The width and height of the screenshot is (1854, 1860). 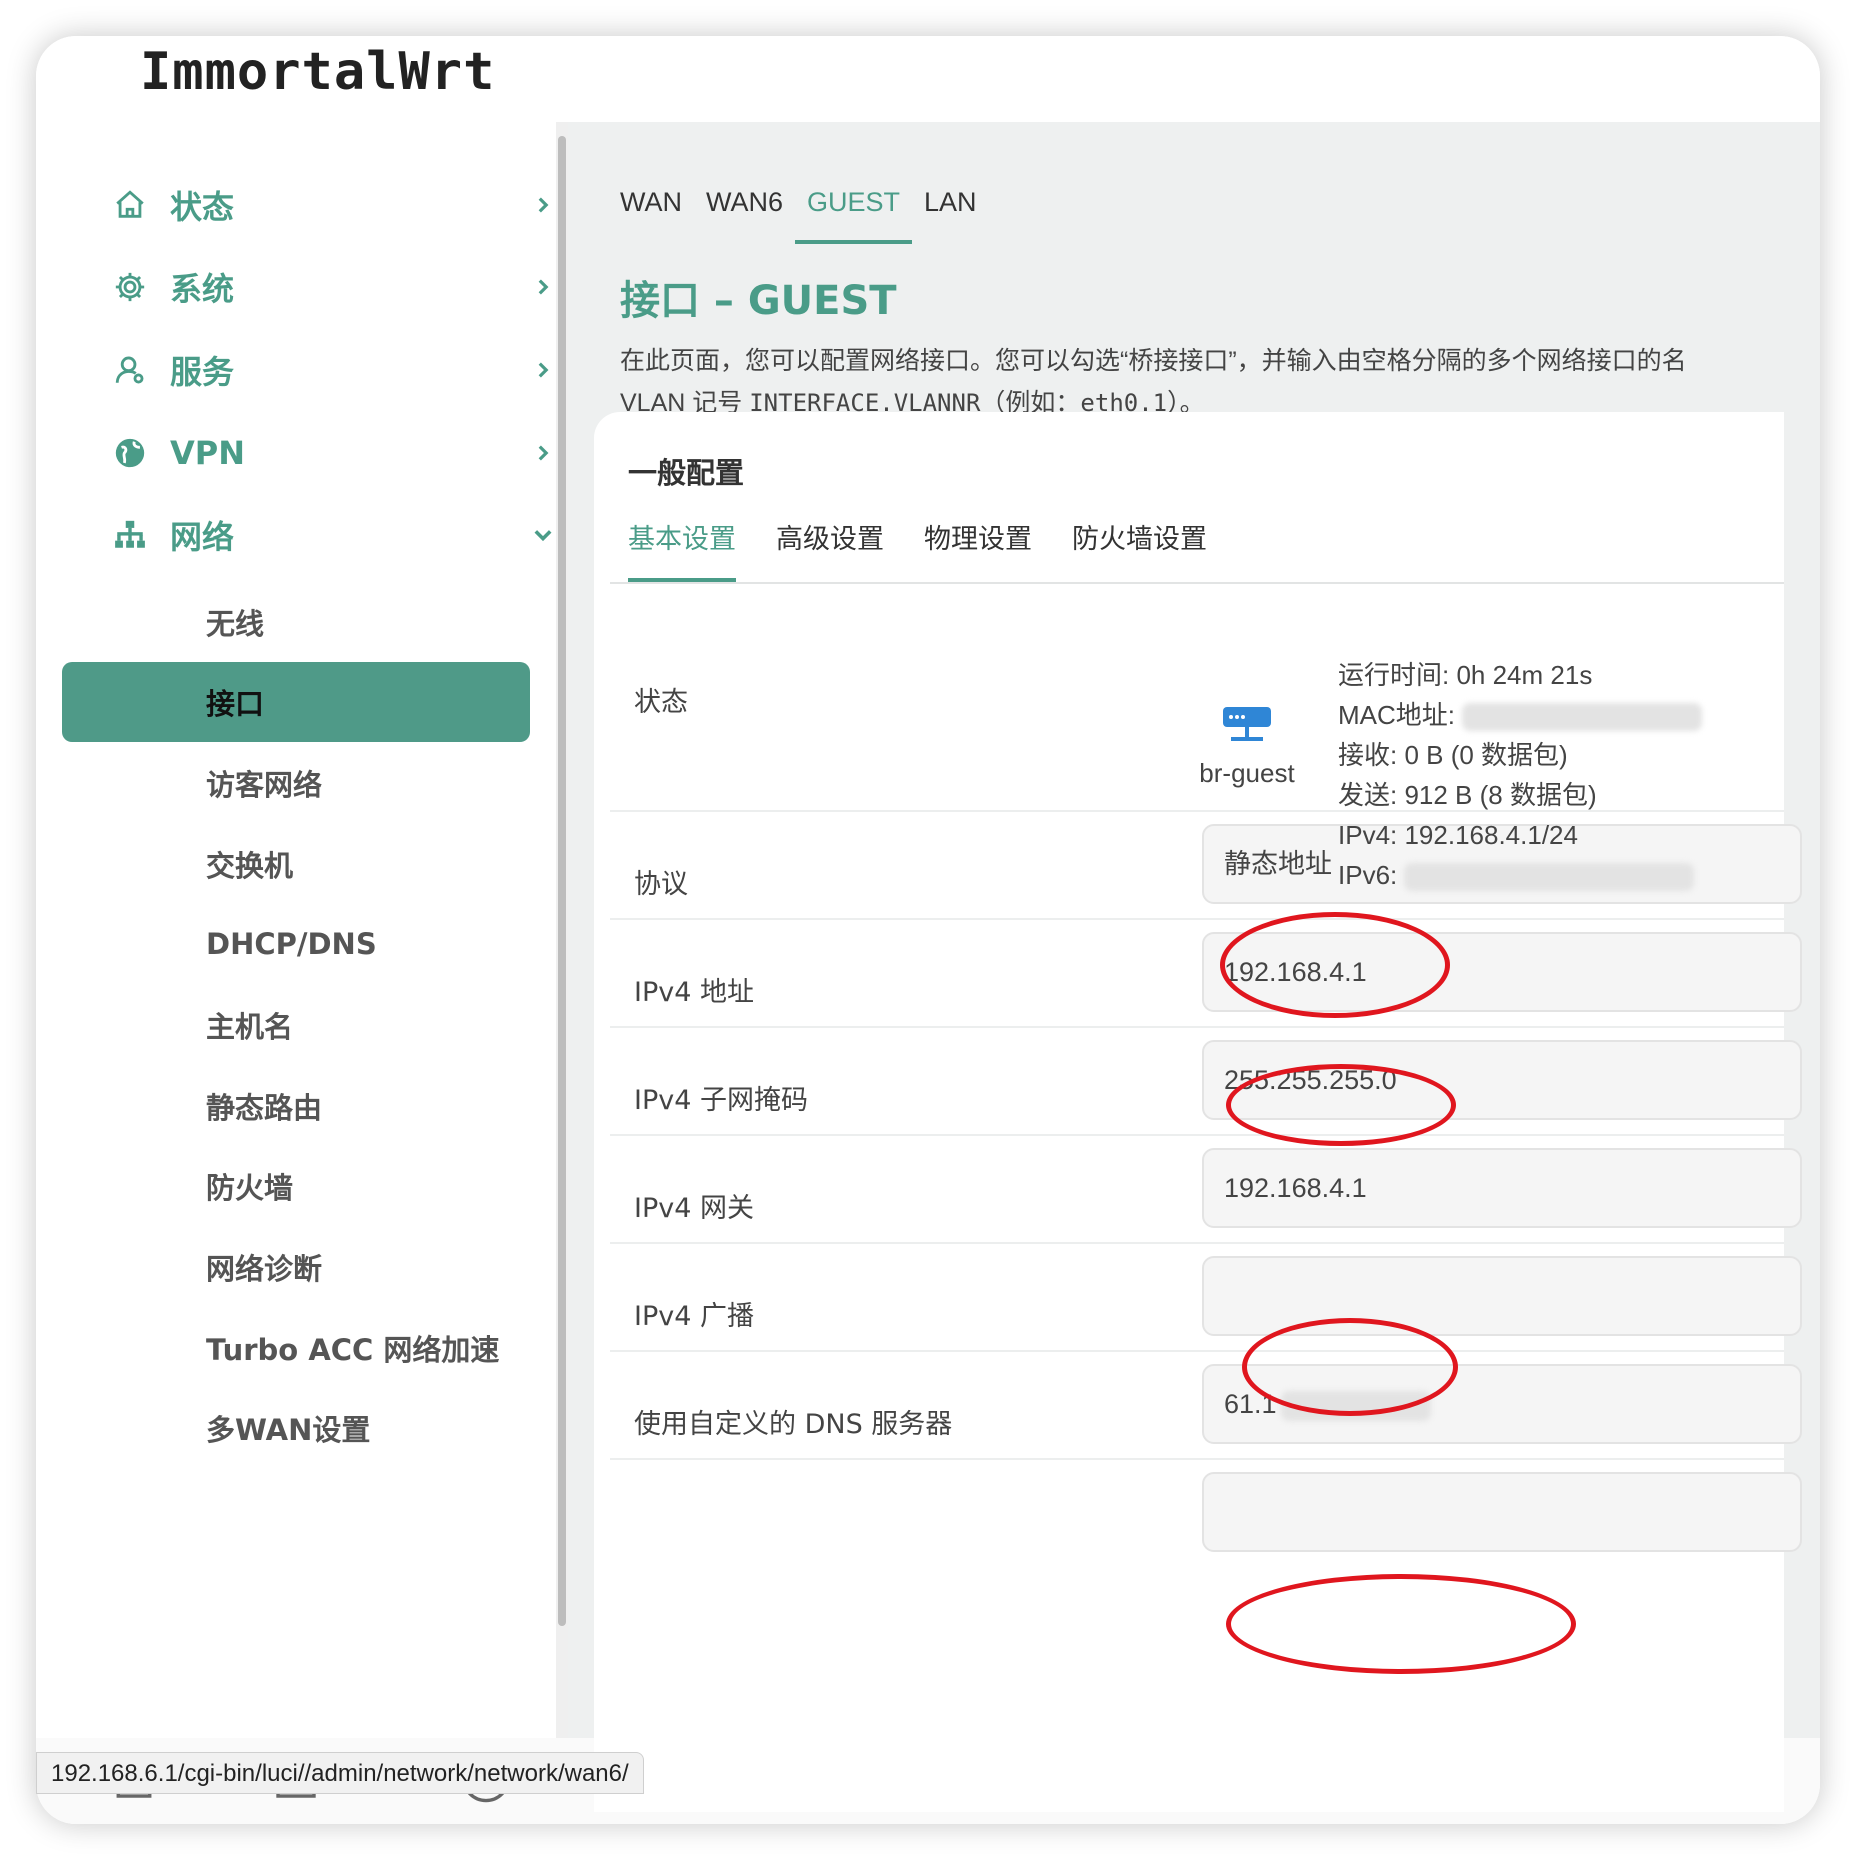 What do you see at coordinates (1502, 1080) in the screenshot?
I see `ipv4-netmask-input: 255.255.255.0` at bounding box center [1502, 1080].